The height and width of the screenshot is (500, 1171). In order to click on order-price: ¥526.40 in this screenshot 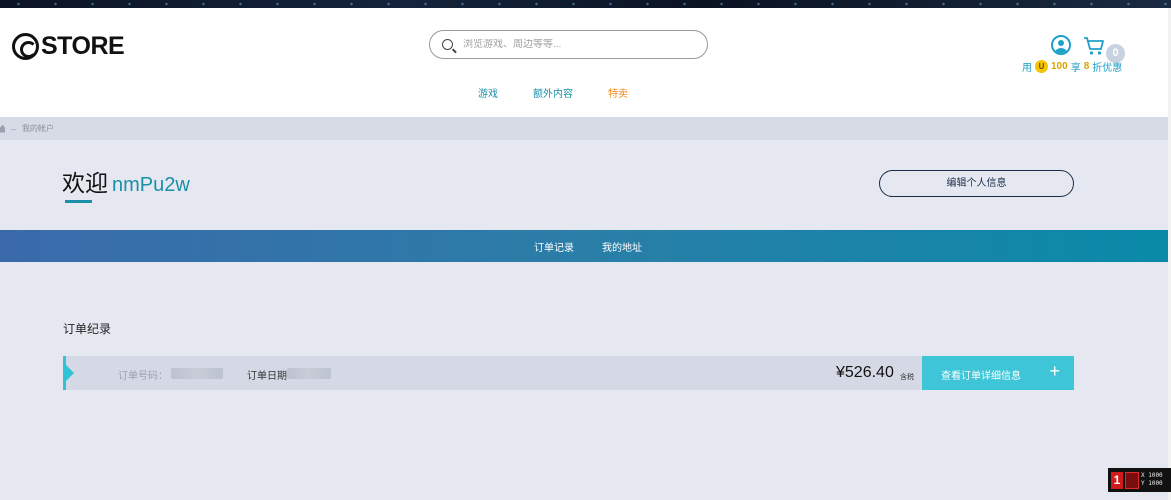, I will do `click(865, 372)`.